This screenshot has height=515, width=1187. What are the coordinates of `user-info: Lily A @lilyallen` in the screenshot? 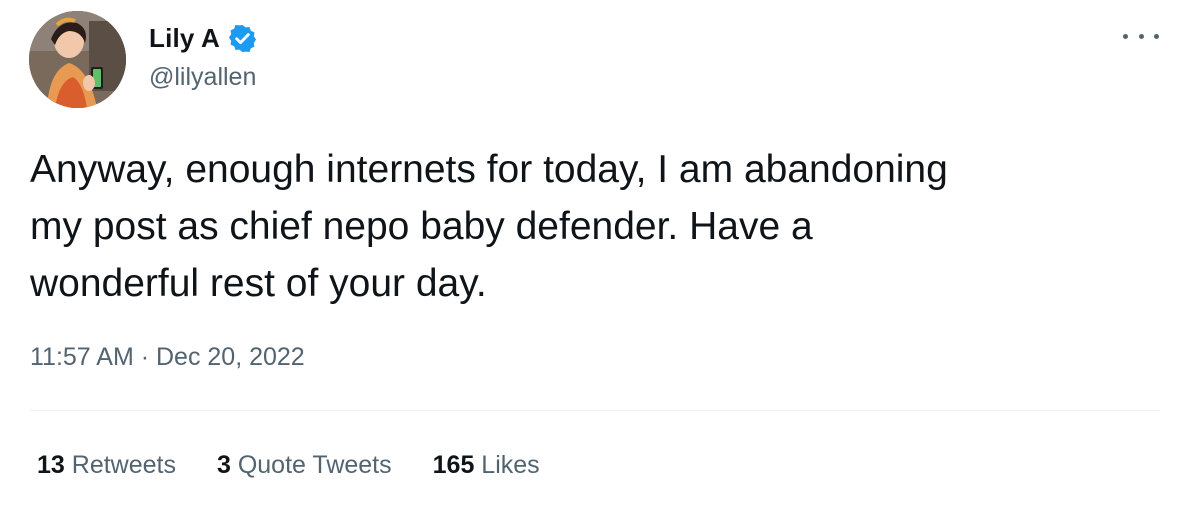 It's located at (203, 56).